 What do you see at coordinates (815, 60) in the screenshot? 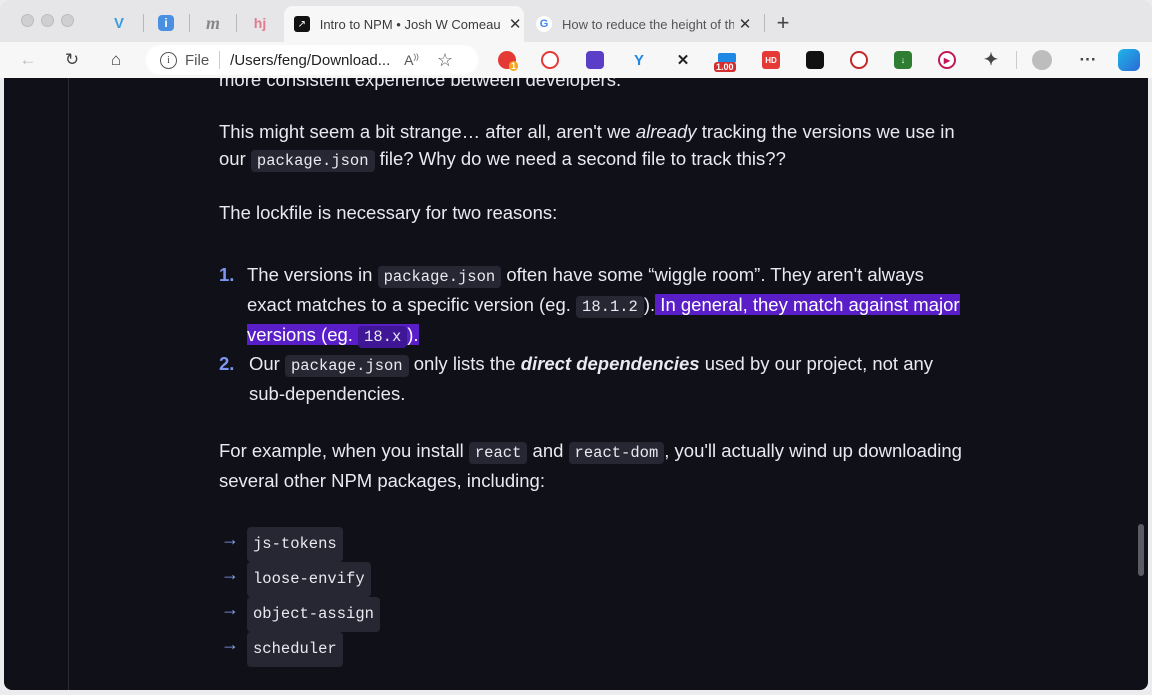
I see `grid-extension-icon` at bounding box center [815, 60].